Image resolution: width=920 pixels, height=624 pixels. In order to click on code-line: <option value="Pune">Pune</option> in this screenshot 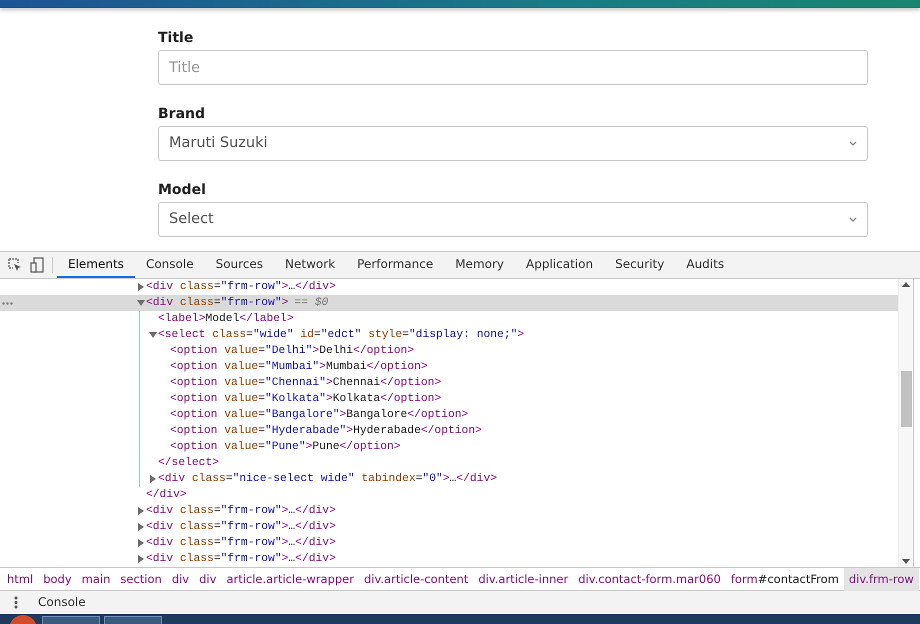, I will do `click(285, 447)`.